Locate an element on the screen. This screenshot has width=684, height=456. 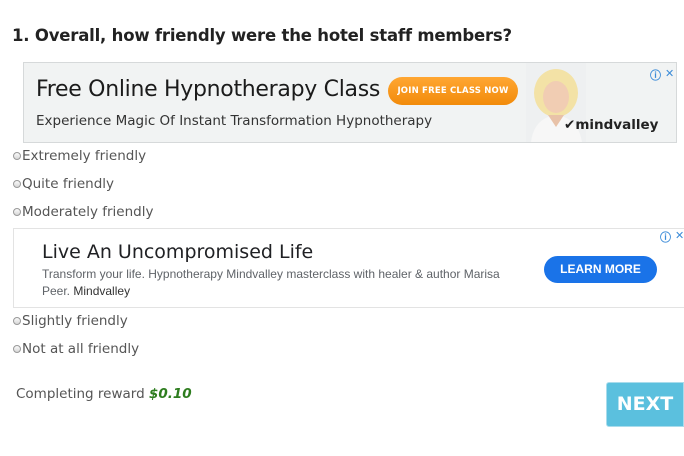
mindvalley-logo: ✔mindvalley is located at coordinates (611, 125).